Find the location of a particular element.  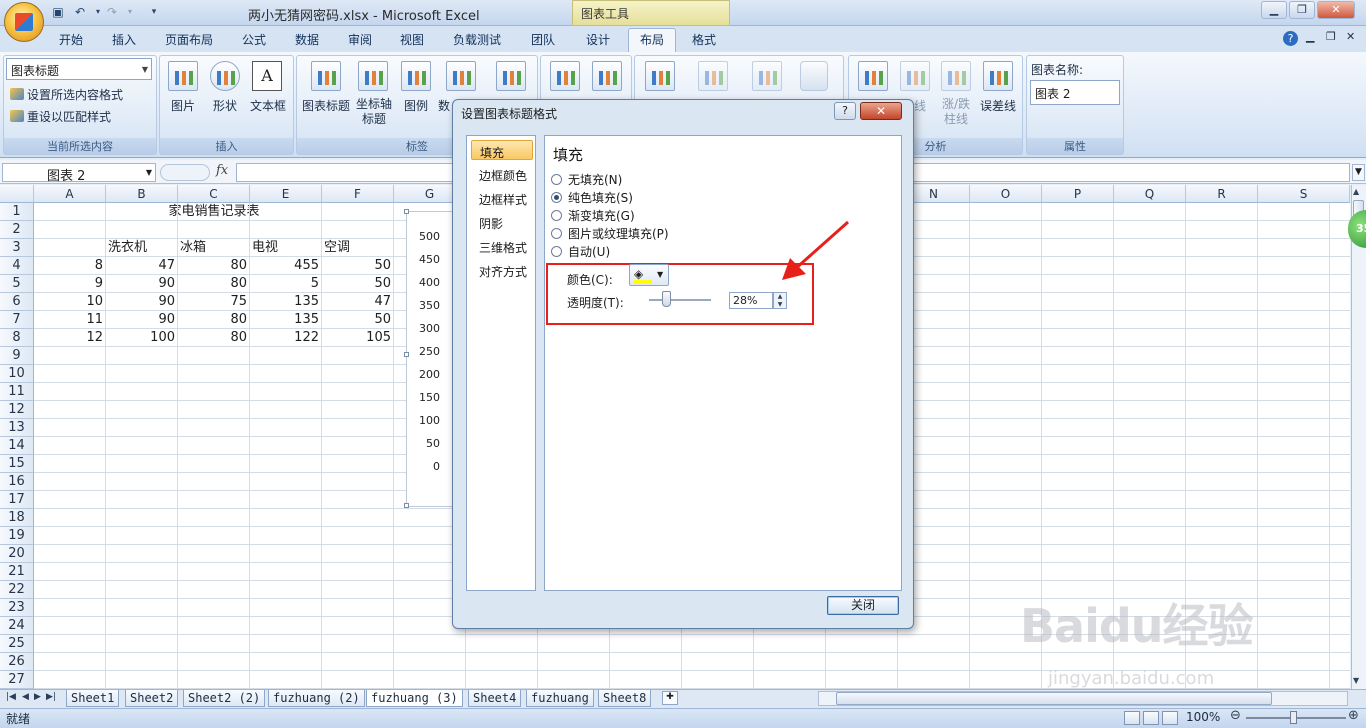

last-sheet-icon: ▶| is located at coordinates (51, 697).